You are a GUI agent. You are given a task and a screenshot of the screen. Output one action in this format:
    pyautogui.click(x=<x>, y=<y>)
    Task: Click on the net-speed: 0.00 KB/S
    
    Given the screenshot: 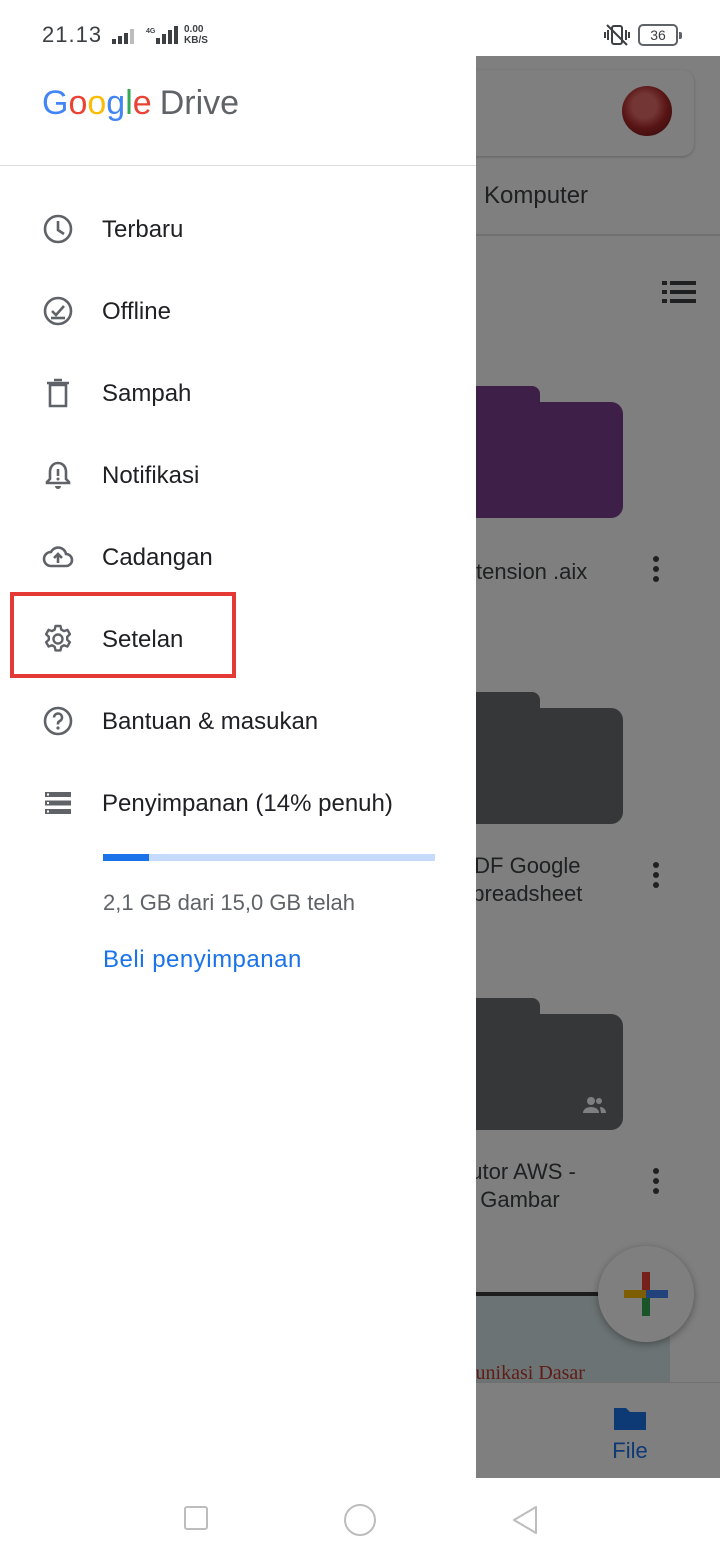 What is the action you would take?
    pyautogui.click(x=196, y=35)
    